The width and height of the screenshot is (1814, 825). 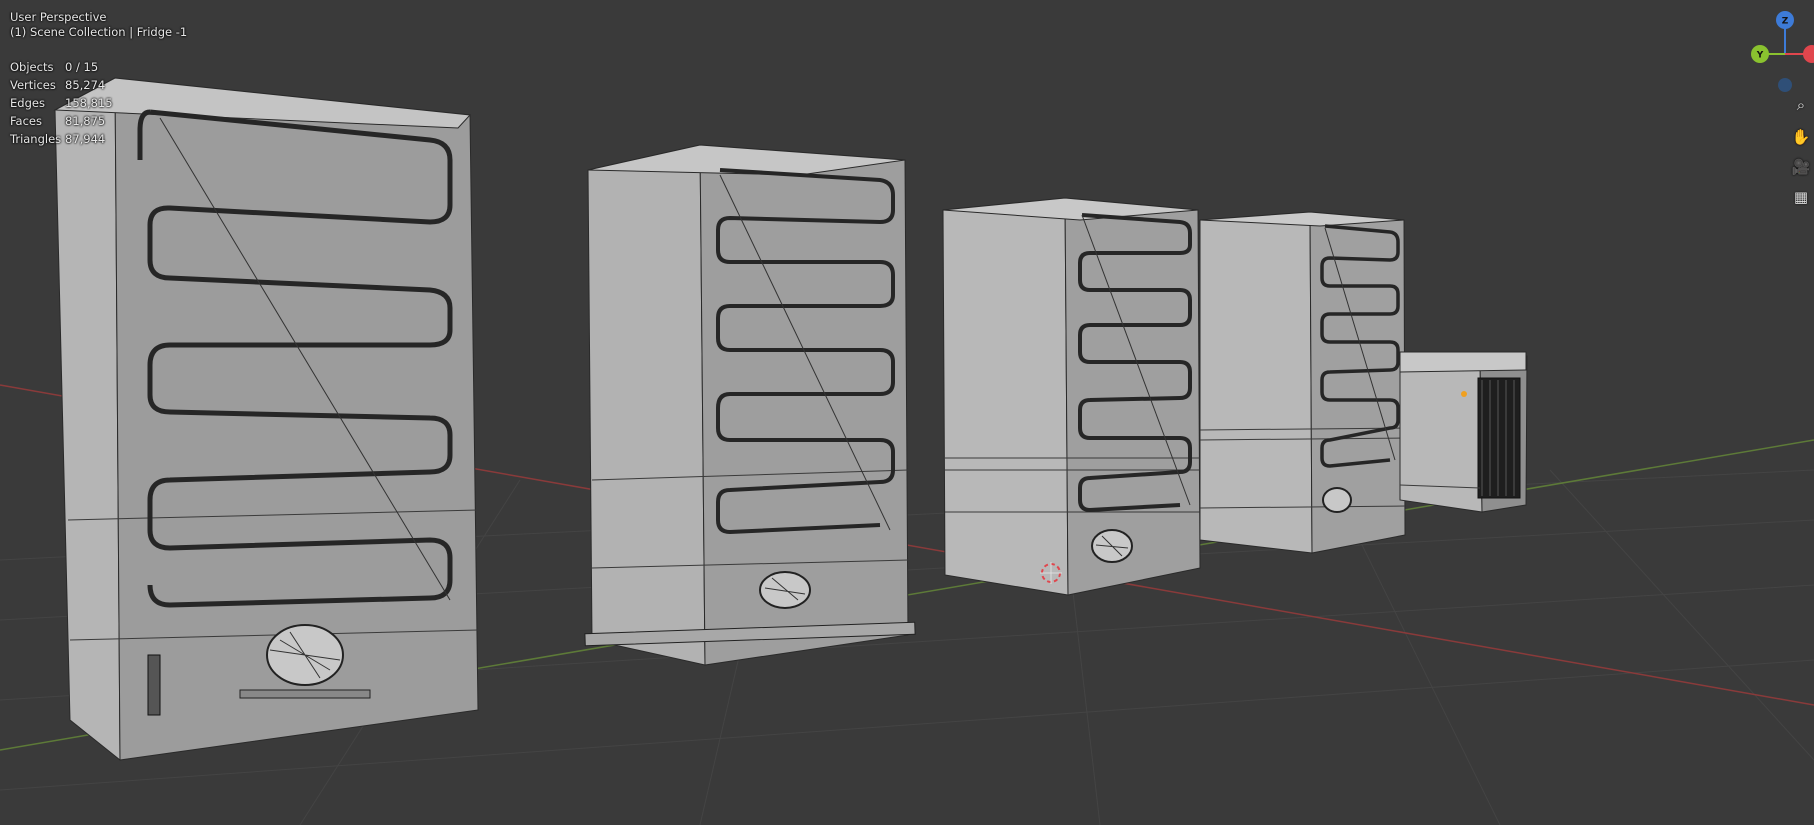 What do you see at coordinates (32, 66) in the screenshot?
I see `stat-label: Objects` at bounding box center [32, 66].